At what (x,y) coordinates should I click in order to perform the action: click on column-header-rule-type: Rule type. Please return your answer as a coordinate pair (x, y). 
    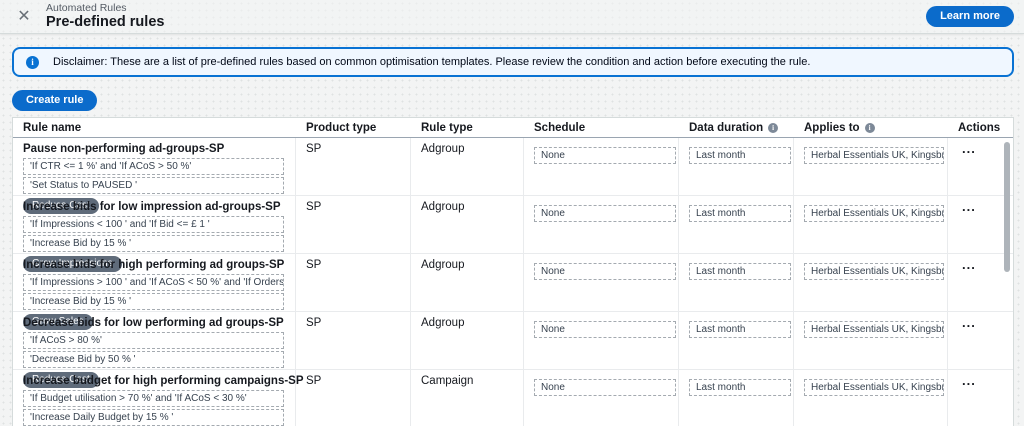
    Looking at the image, I should click on (467, 127).